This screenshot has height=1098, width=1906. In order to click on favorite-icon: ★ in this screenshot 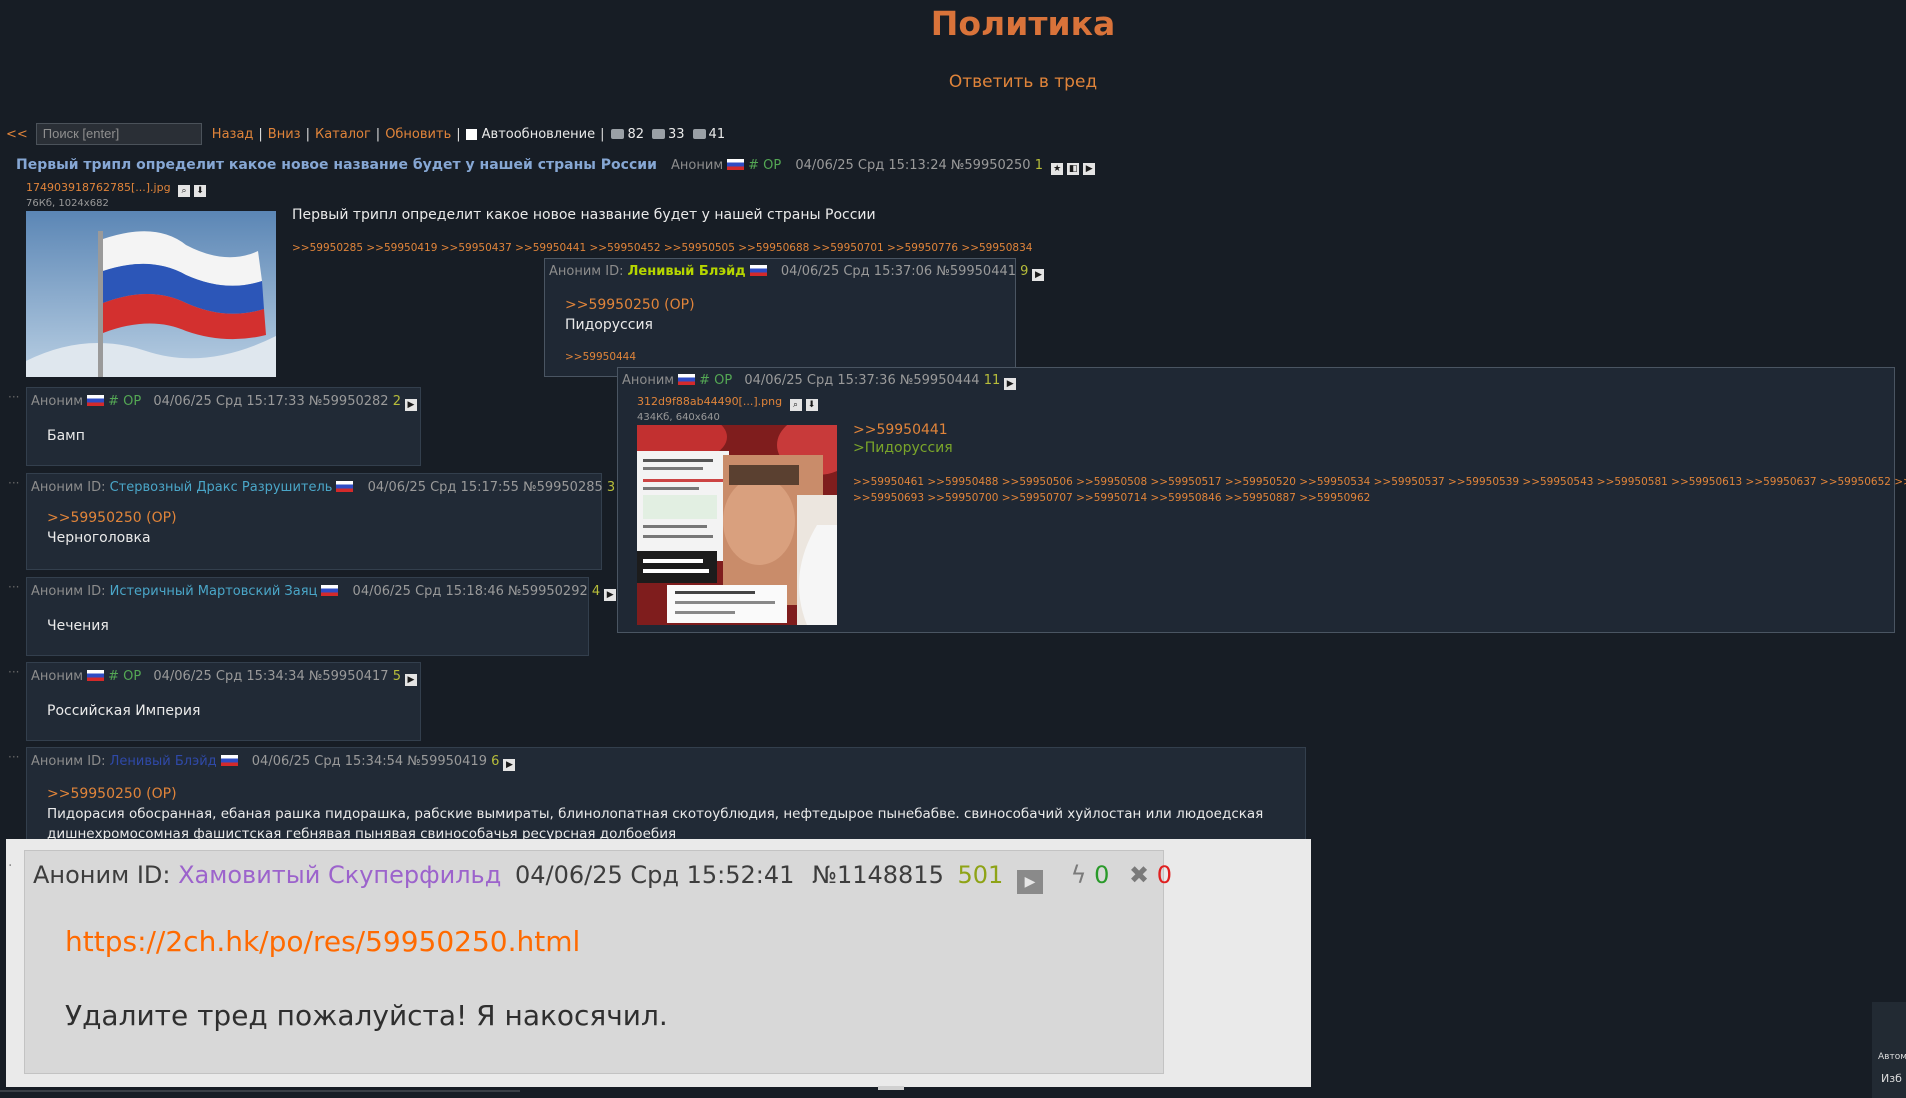, I will do `click(1057, 169)`.